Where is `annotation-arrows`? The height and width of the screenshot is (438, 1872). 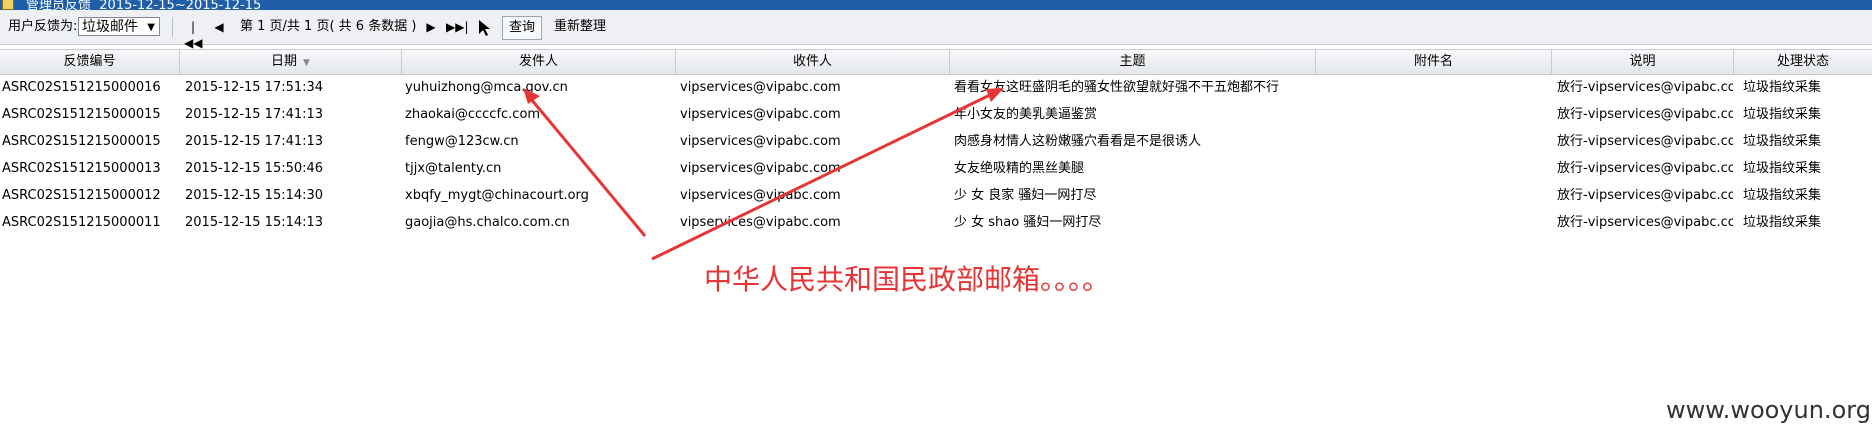 annotation-arrows is located at coordinates (763, 174).